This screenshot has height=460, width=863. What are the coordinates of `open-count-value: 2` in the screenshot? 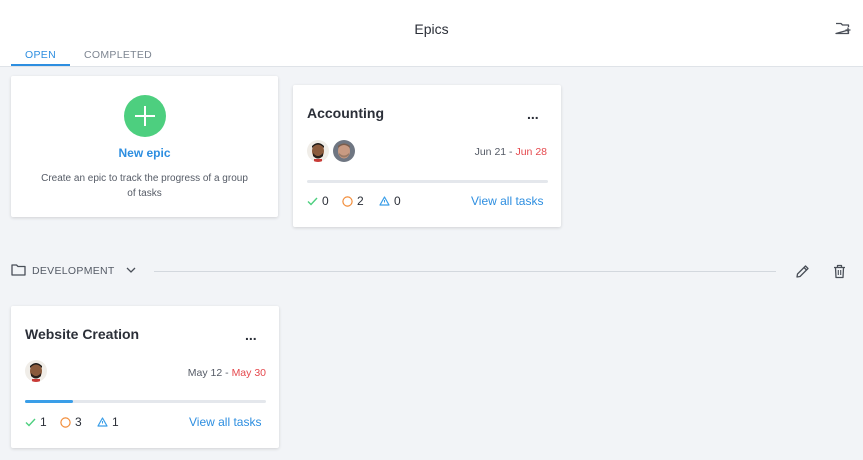 It's located at (360, 201).